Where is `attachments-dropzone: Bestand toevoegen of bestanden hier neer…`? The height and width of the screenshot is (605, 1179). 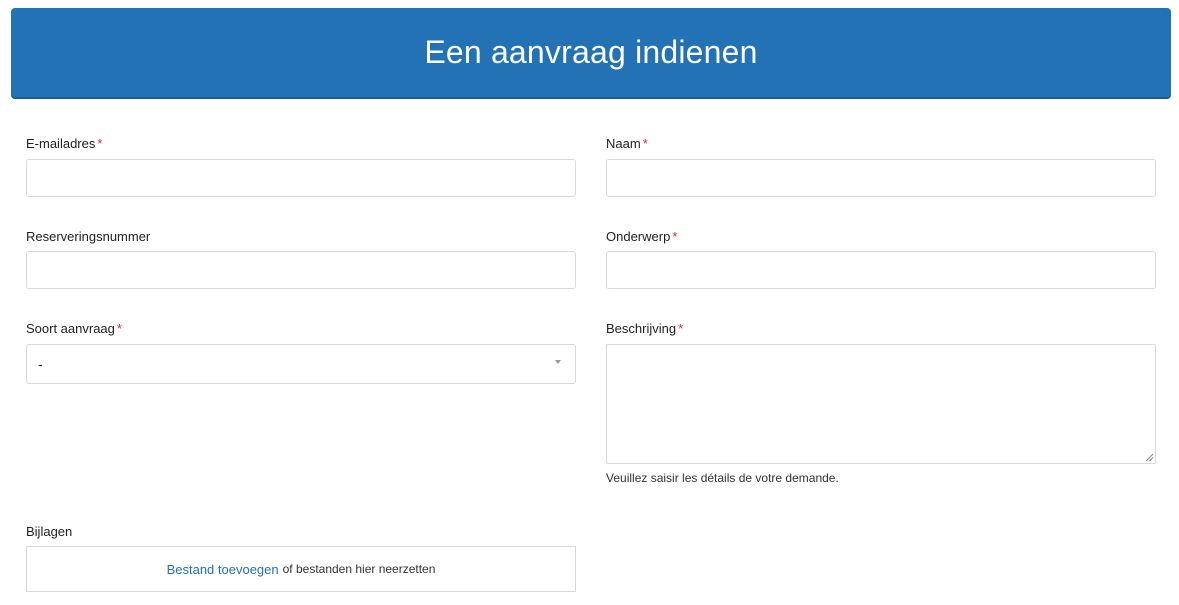
attachments-dropzone: Bestand toevoegen of bestanden hier neer… is located at coordinates (301, 569).